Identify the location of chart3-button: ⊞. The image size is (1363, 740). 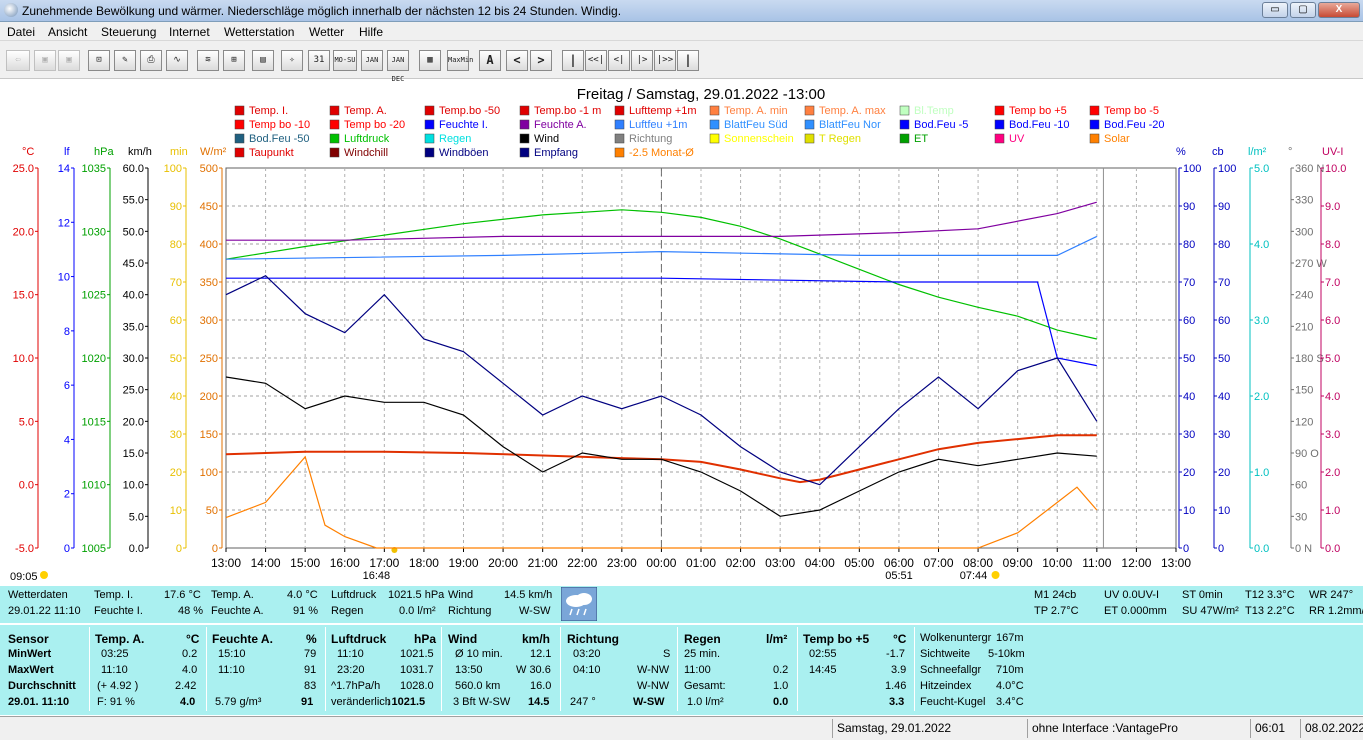
(234, 60).